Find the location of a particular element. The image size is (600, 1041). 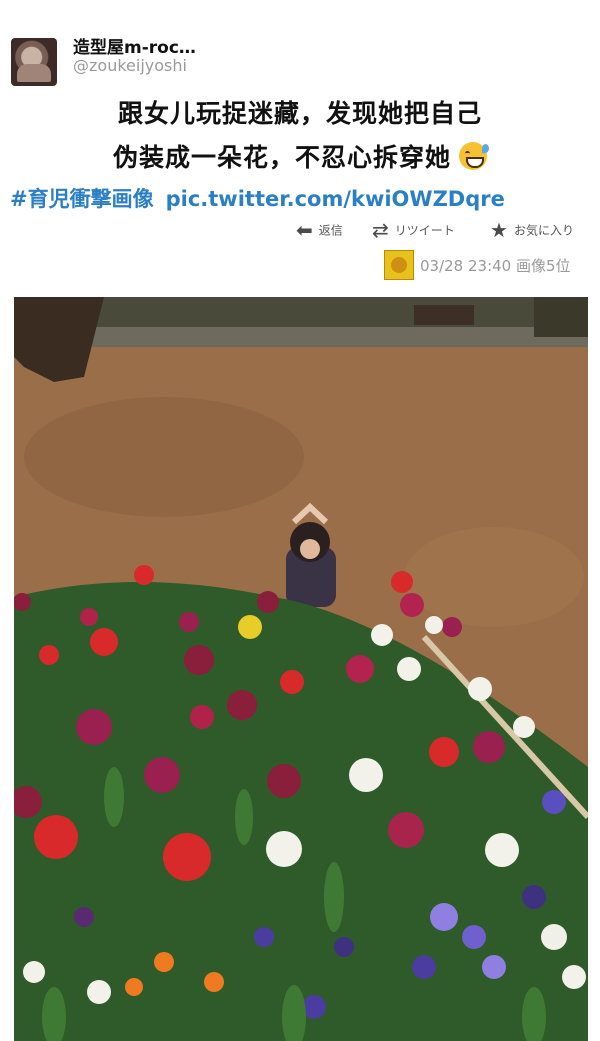

media-link: pic.twitter.com/kwiOWZDqre is located at coordinates (335, 199).